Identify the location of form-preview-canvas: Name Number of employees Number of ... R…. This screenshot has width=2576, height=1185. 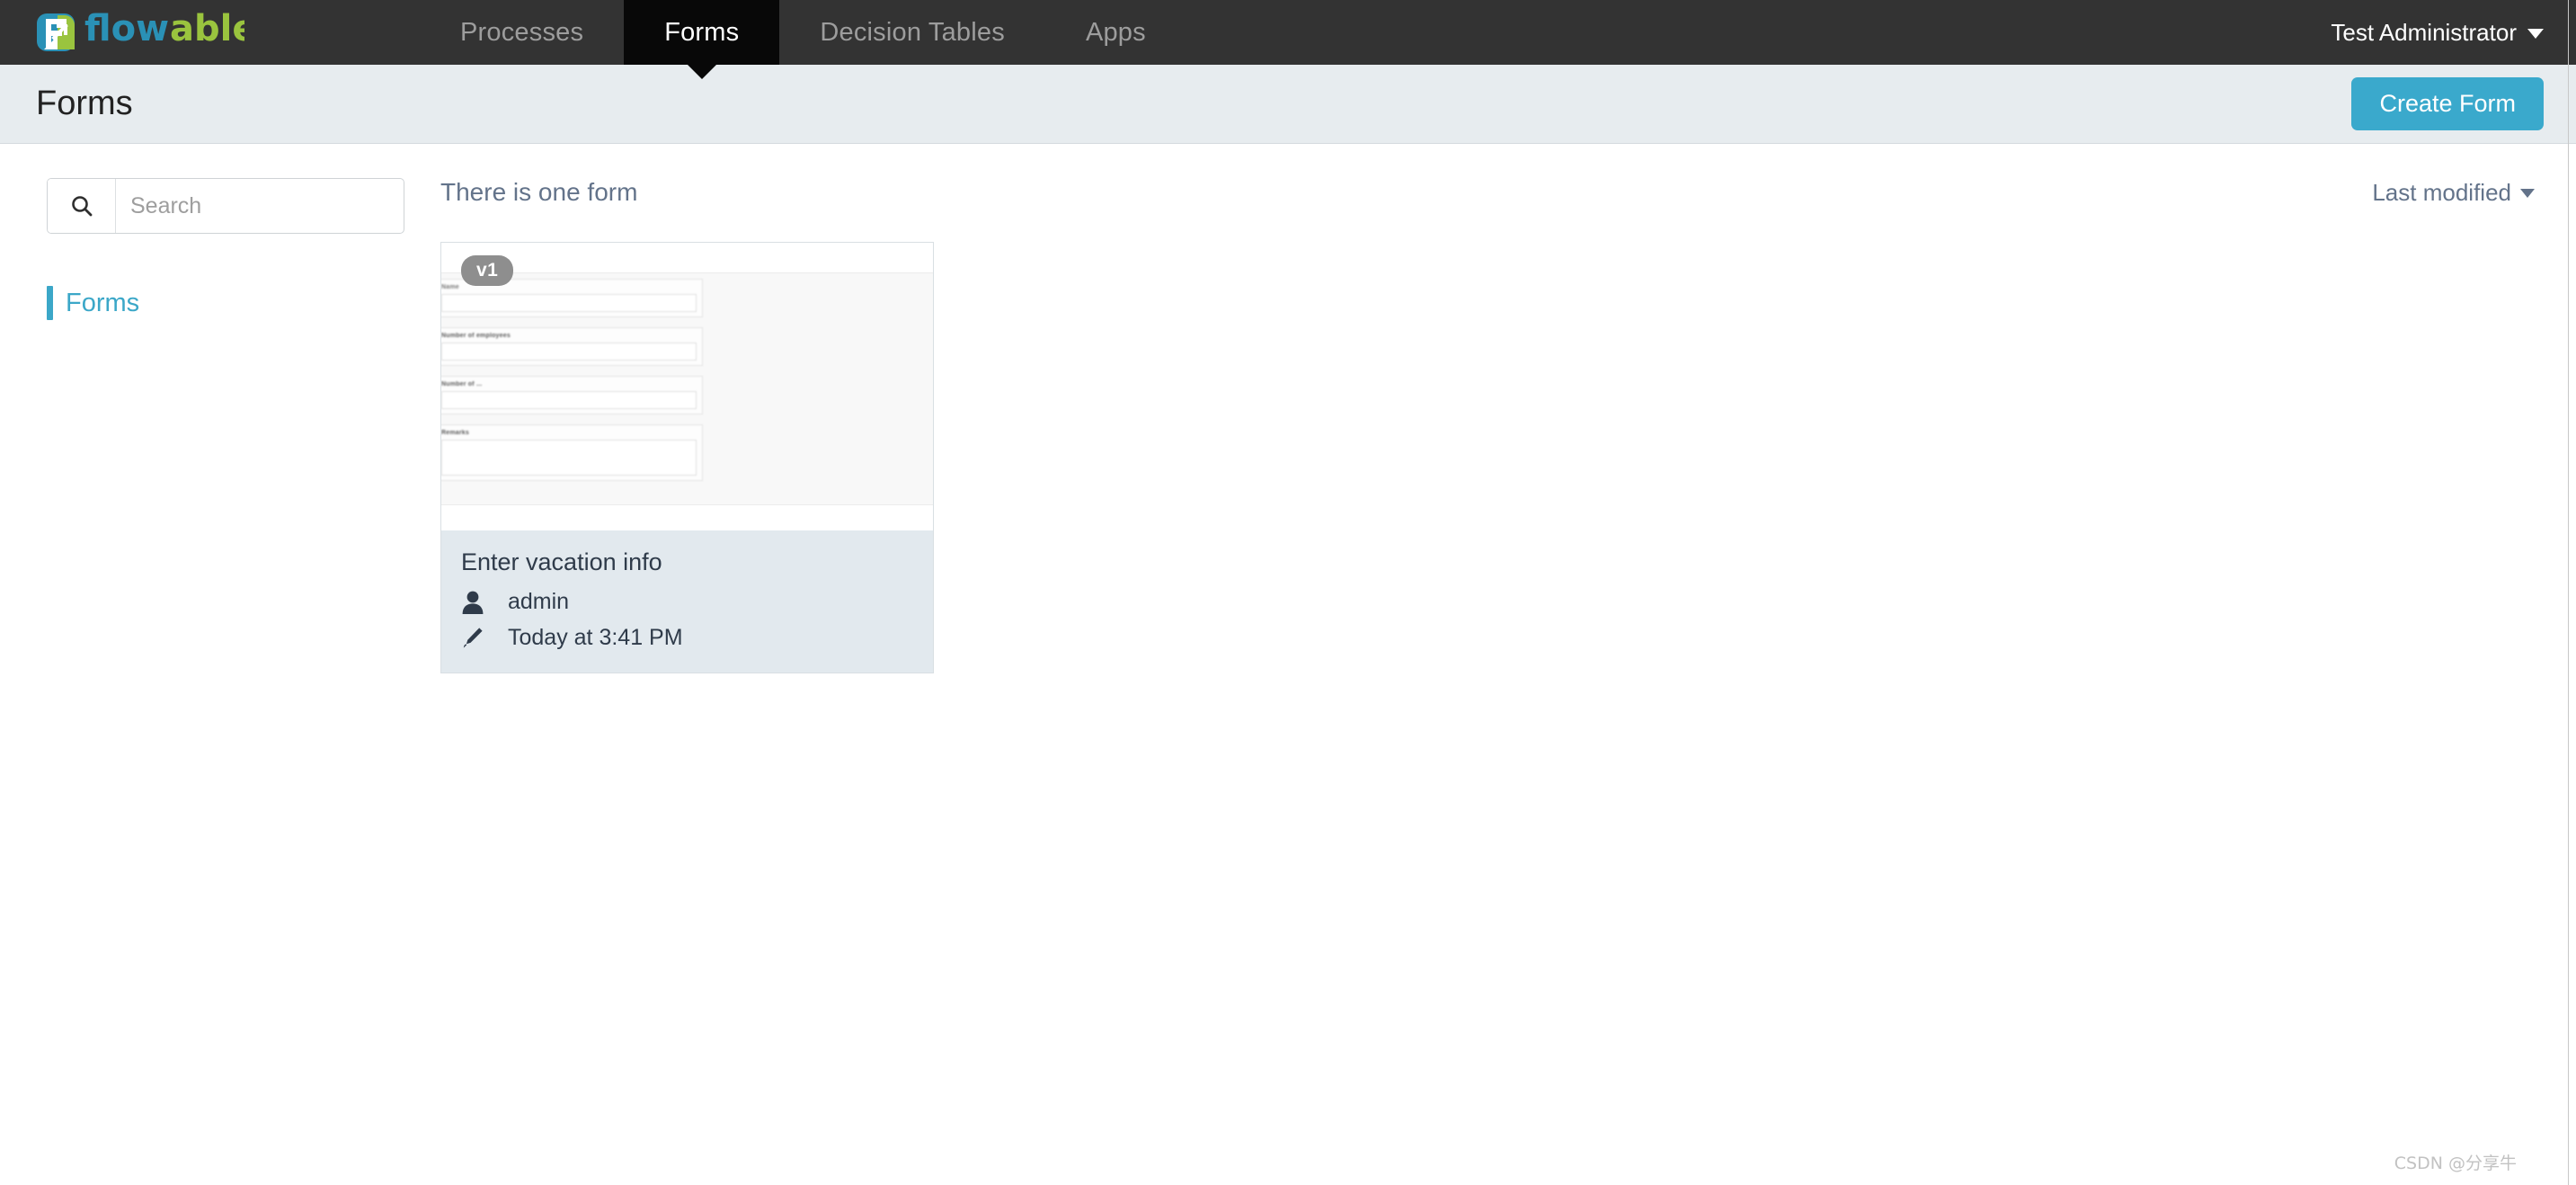
(687, 388).